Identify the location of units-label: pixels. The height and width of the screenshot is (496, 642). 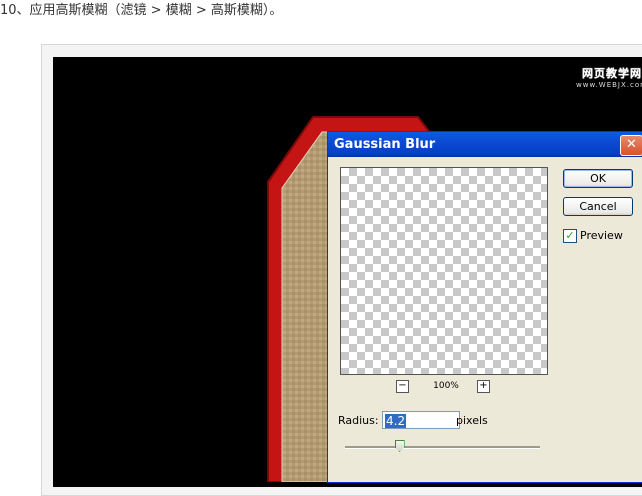
(472, 420).